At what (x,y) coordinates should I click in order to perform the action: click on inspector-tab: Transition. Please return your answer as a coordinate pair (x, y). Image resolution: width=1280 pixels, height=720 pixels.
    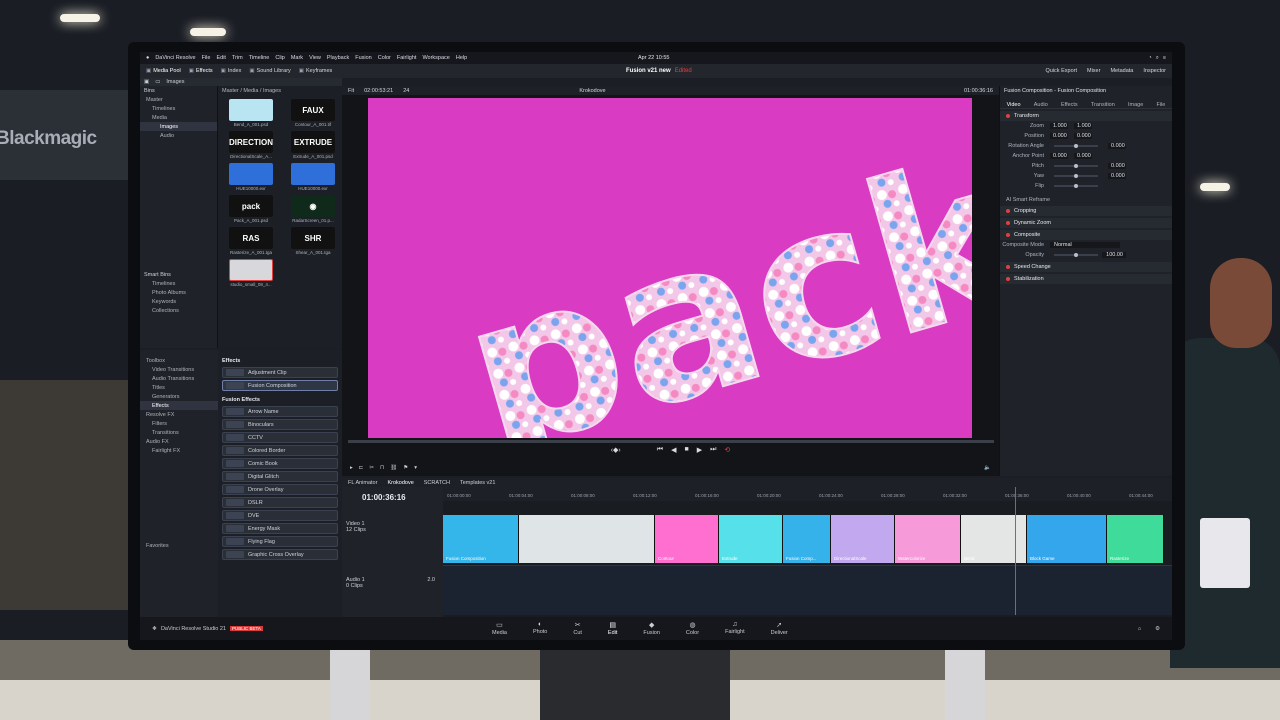
    Looking at the image, I should click on (1103, 105).